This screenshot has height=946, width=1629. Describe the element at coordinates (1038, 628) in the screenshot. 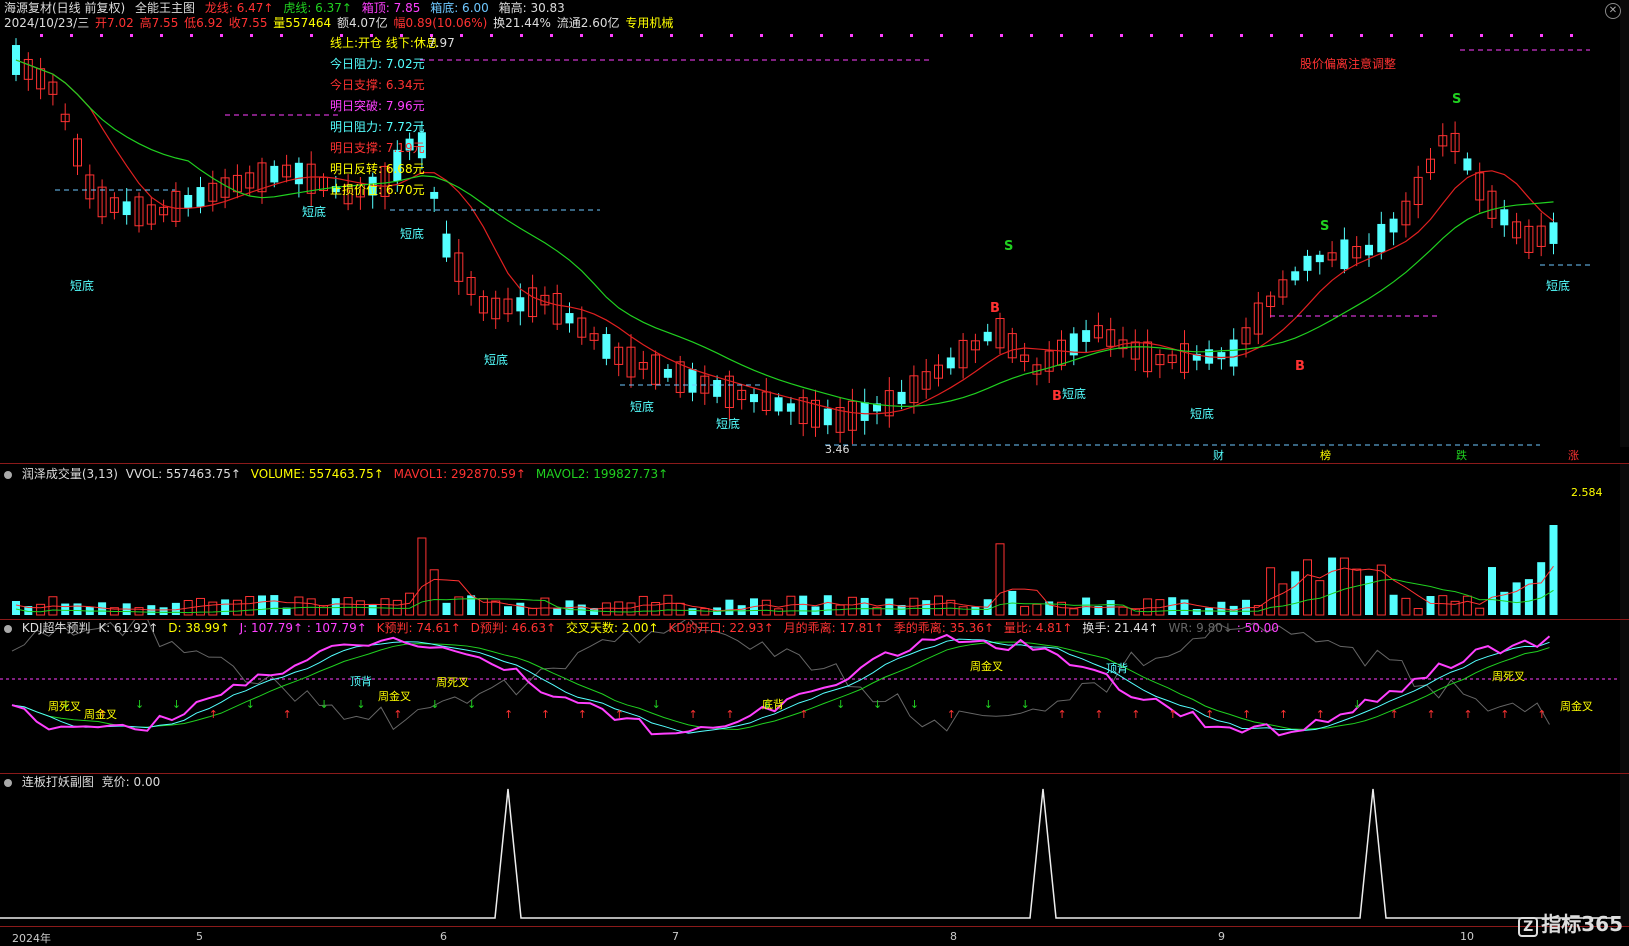

I see `volume-ratio: 量比: 4.81↑` at that location.